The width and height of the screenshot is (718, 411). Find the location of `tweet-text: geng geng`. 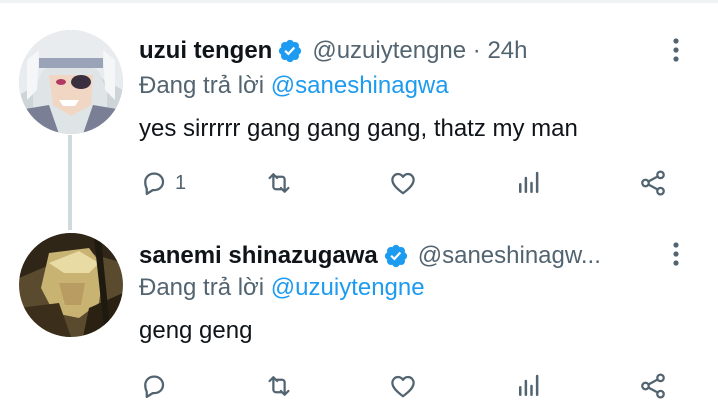

tweet-text: geng geng is located at coordinates (196, 330).